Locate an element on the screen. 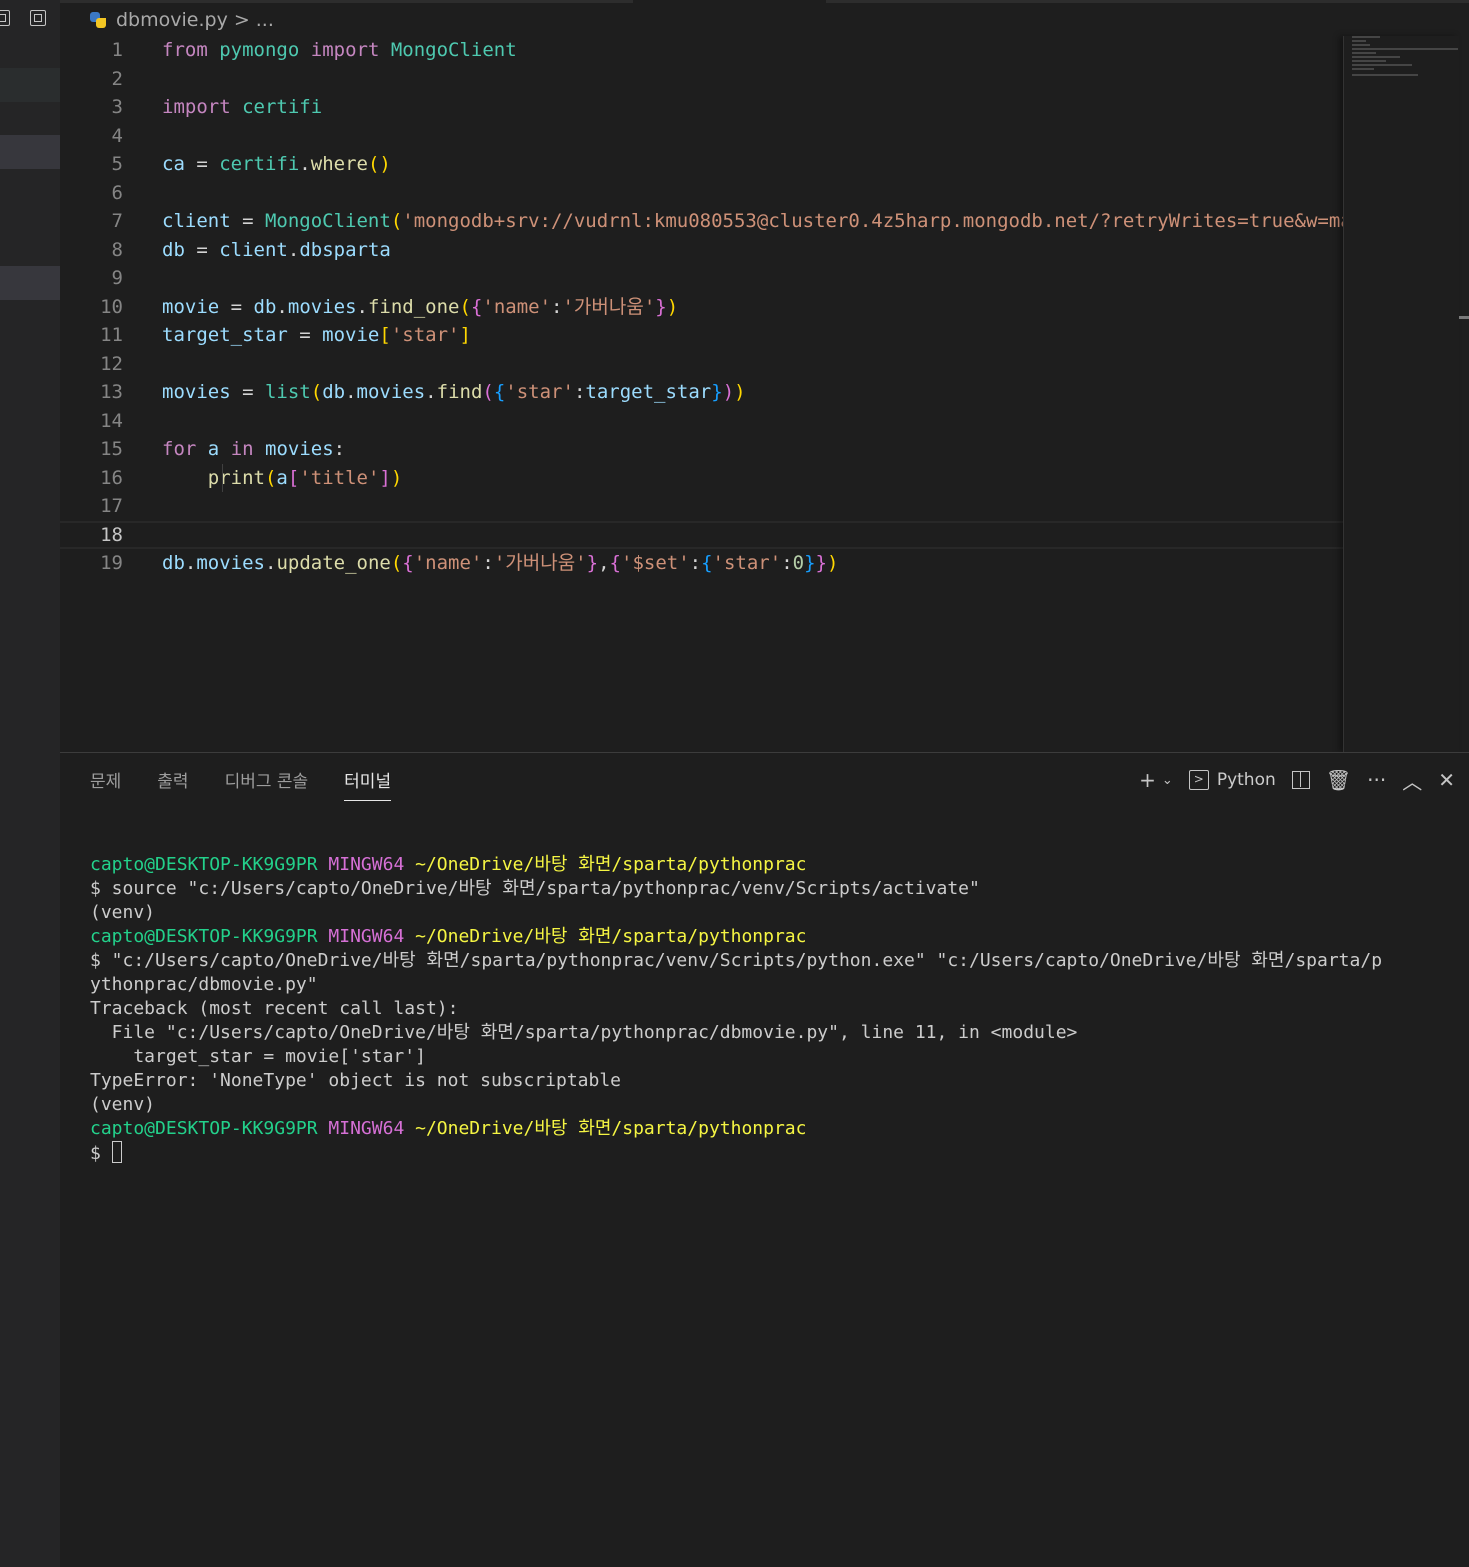  line-number: 9 is located at coordinates (117, 278).